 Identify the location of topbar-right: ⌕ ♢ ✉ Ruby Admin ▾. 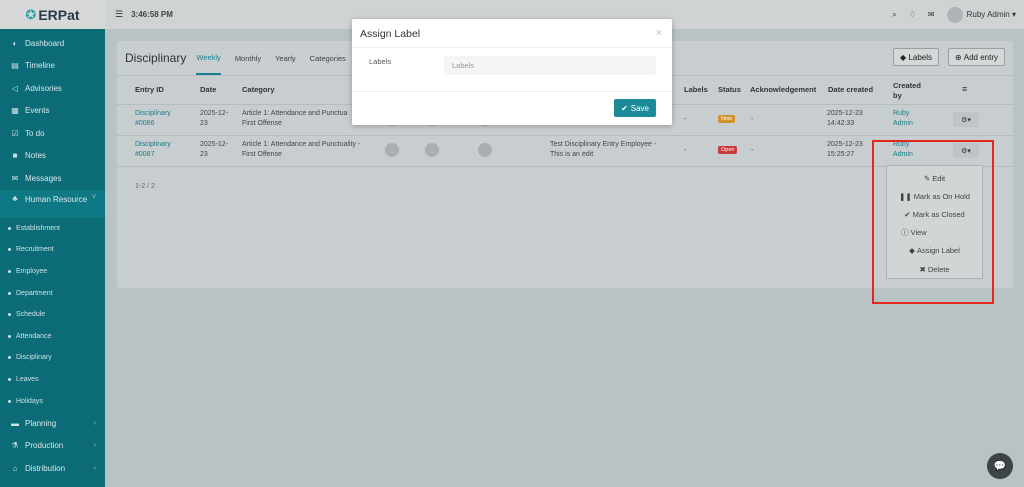
(954, 14).